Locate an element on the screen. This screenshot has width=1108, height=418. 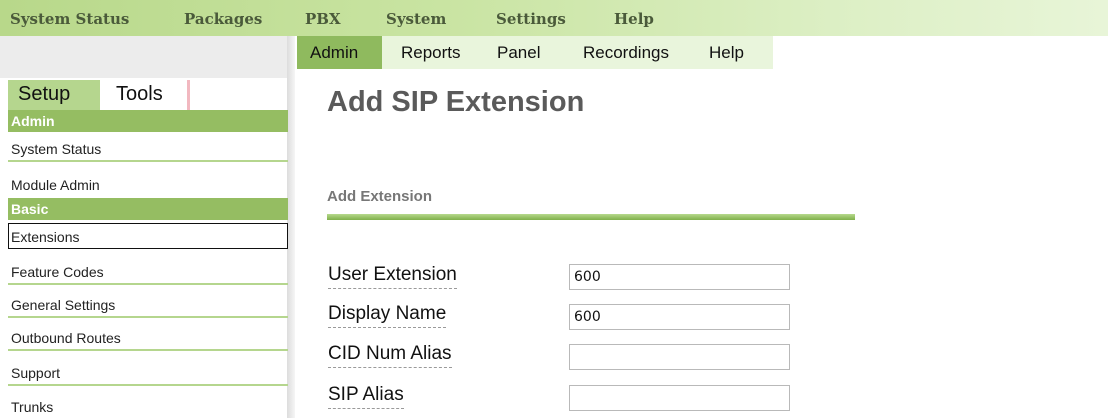
menu-settings: Settings is located at coordinates (531, 19).